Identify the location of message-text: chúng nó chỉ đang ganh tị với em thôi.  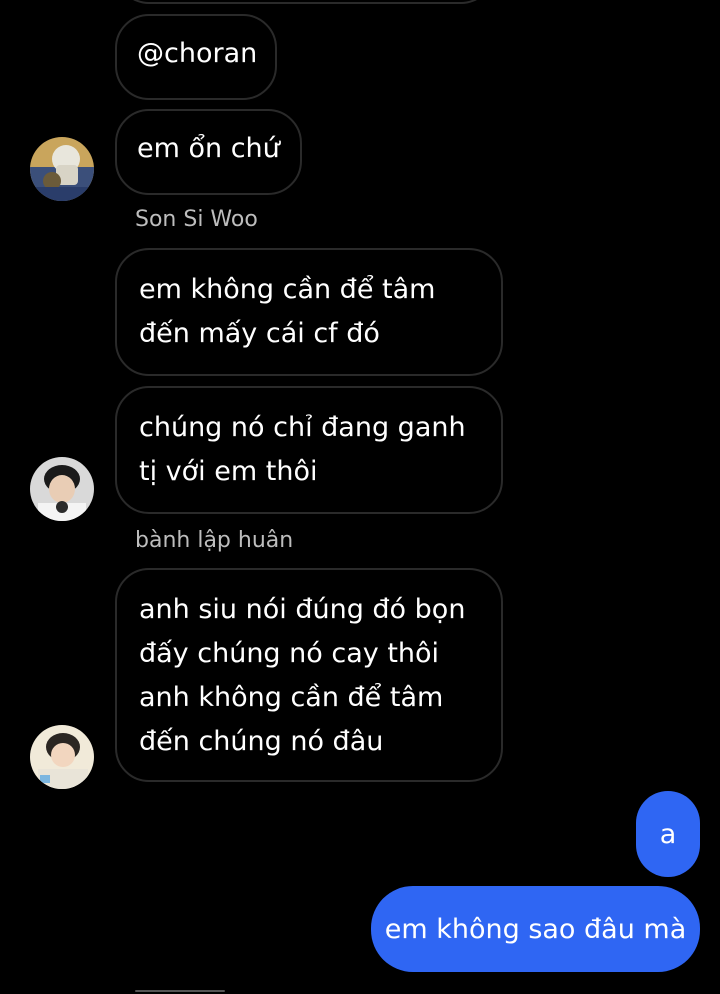
(302, 449).